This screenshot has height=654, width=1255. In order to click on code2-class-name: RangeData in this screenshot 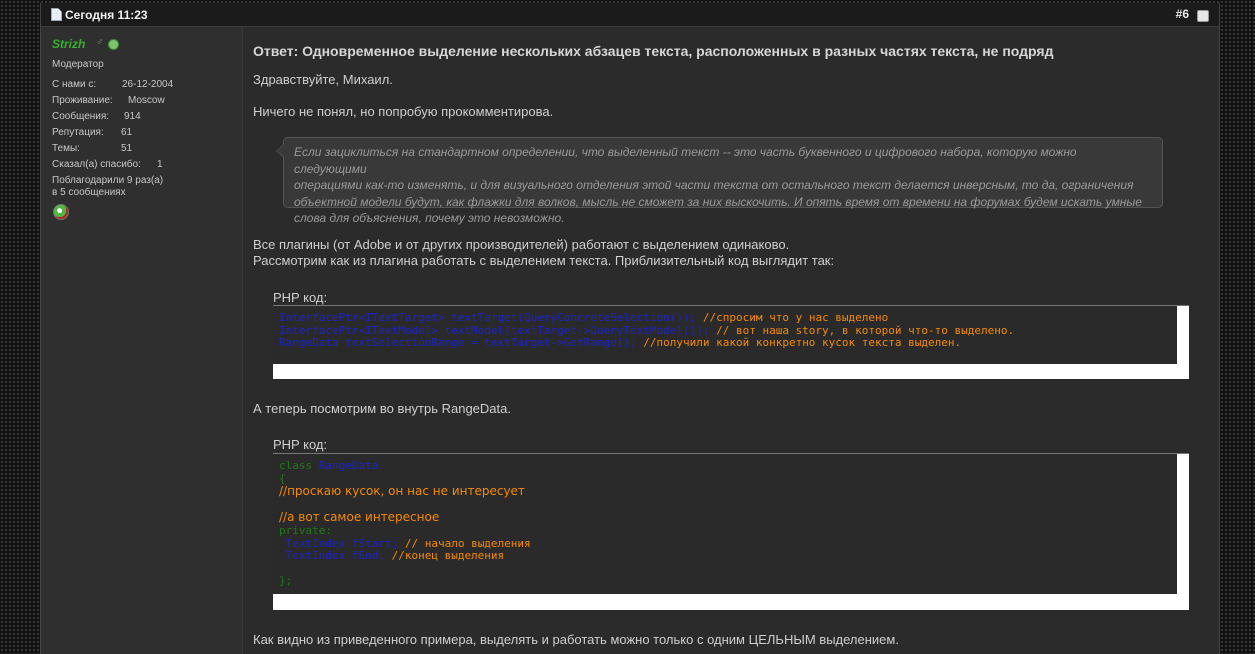, I will do `click(348, 465)`.